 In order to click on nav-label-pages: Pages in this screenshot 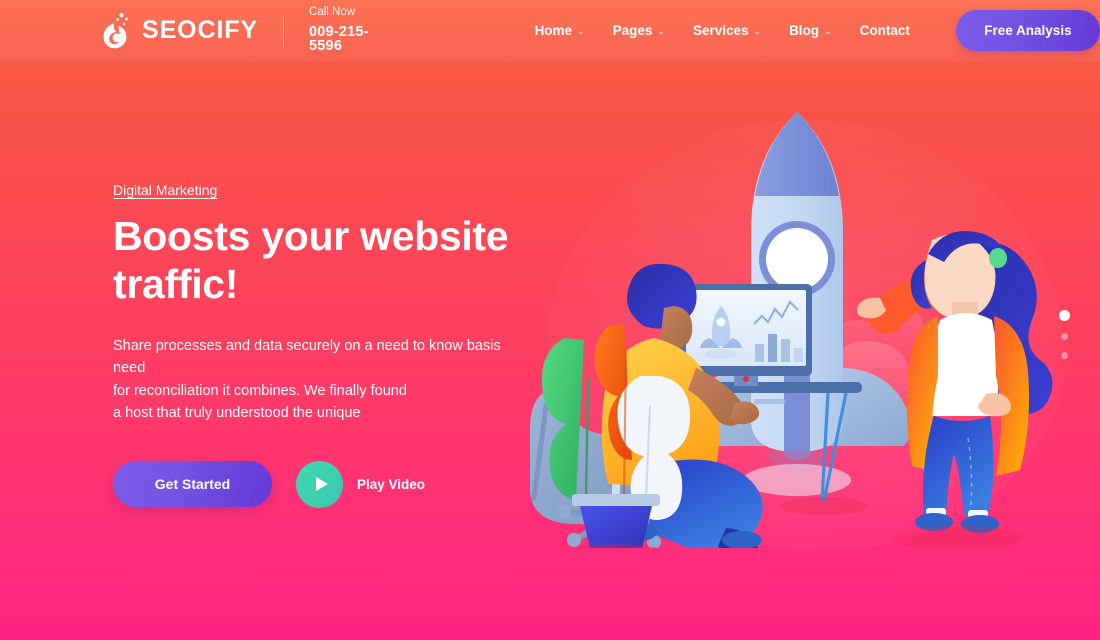, I will do `click(632, 30)`.